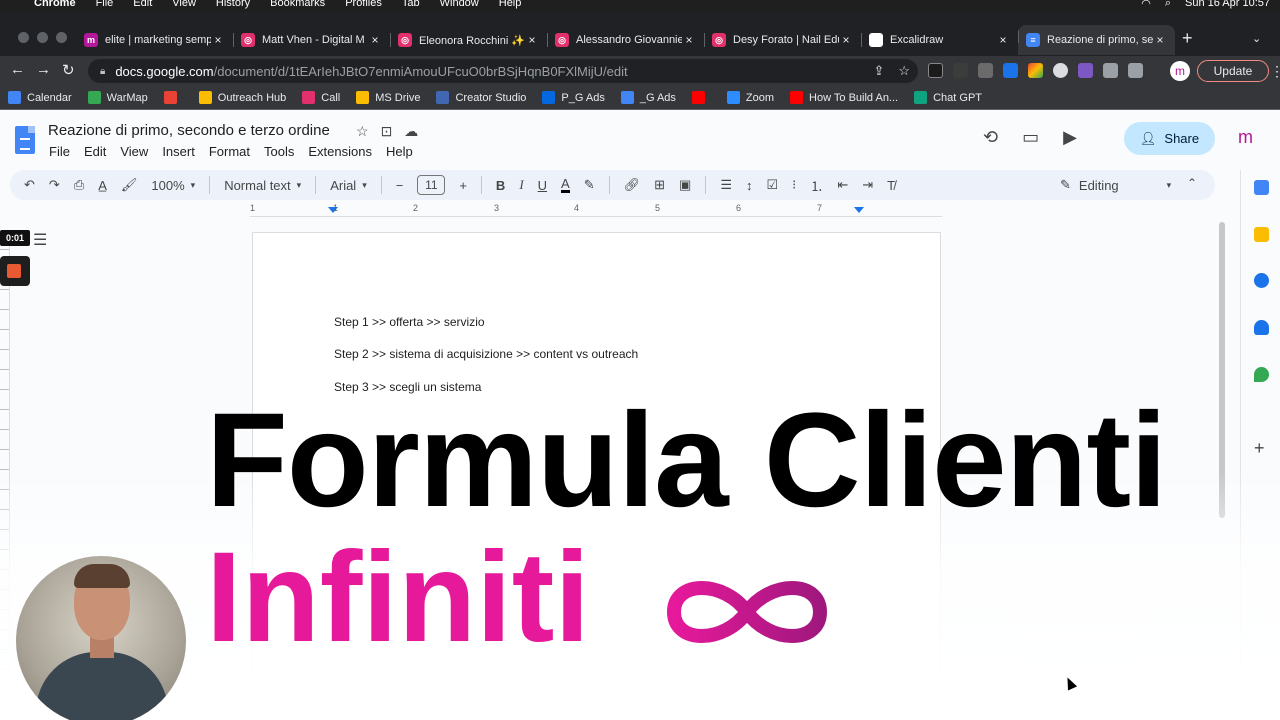 The width and height of the screenshot is (1280, 720). Describe the element at coordinates (1070, 137) in the screenshot. I see `meet-video-icon: ▶︎` at that location.